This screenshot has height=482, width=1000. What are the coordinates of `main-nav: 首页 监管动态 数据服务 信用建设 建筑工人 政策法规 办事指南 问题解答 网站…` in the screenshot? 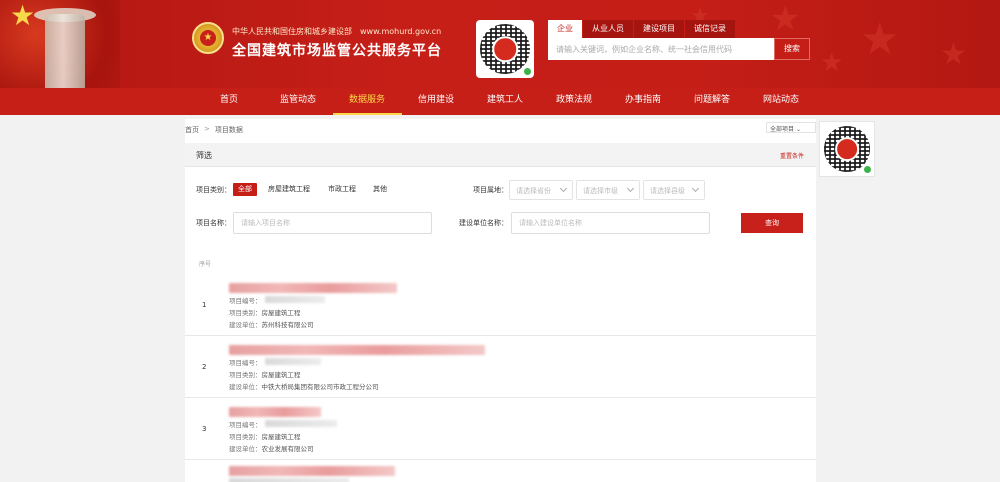 It's located at (500, 101).